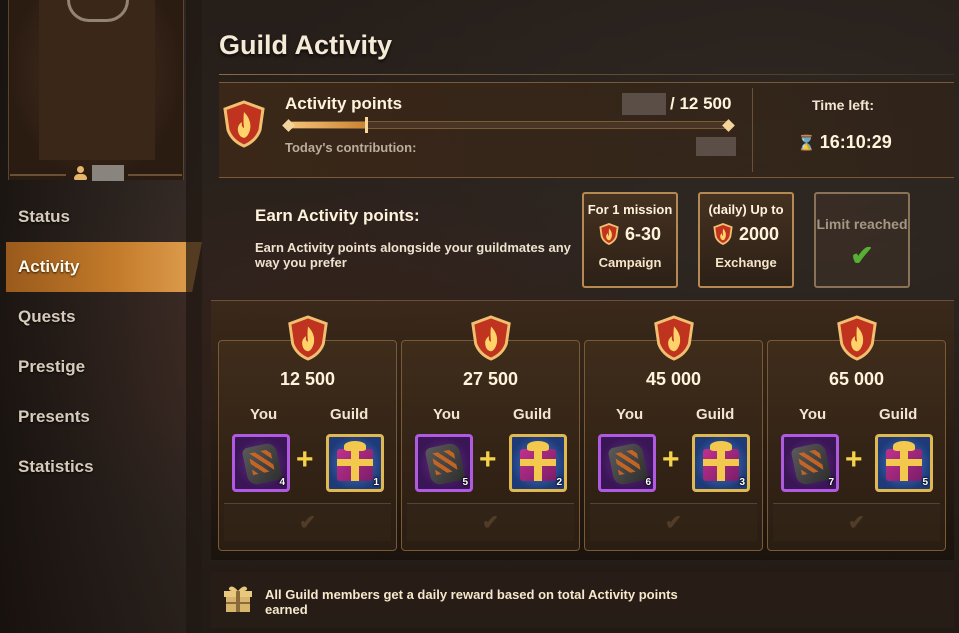 This screenshot has width=959, height=633. I want to click on card-value: 6-30, so click(643, 233).